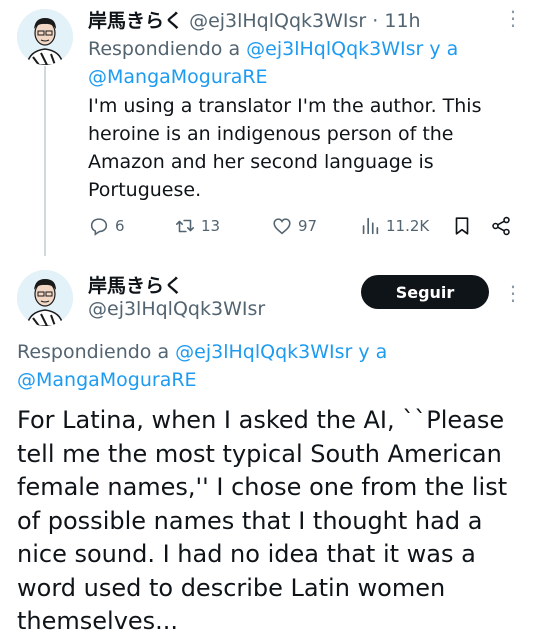 This screenshot has width=540, height=643. I want to click on like-icon, so click(282, 226).